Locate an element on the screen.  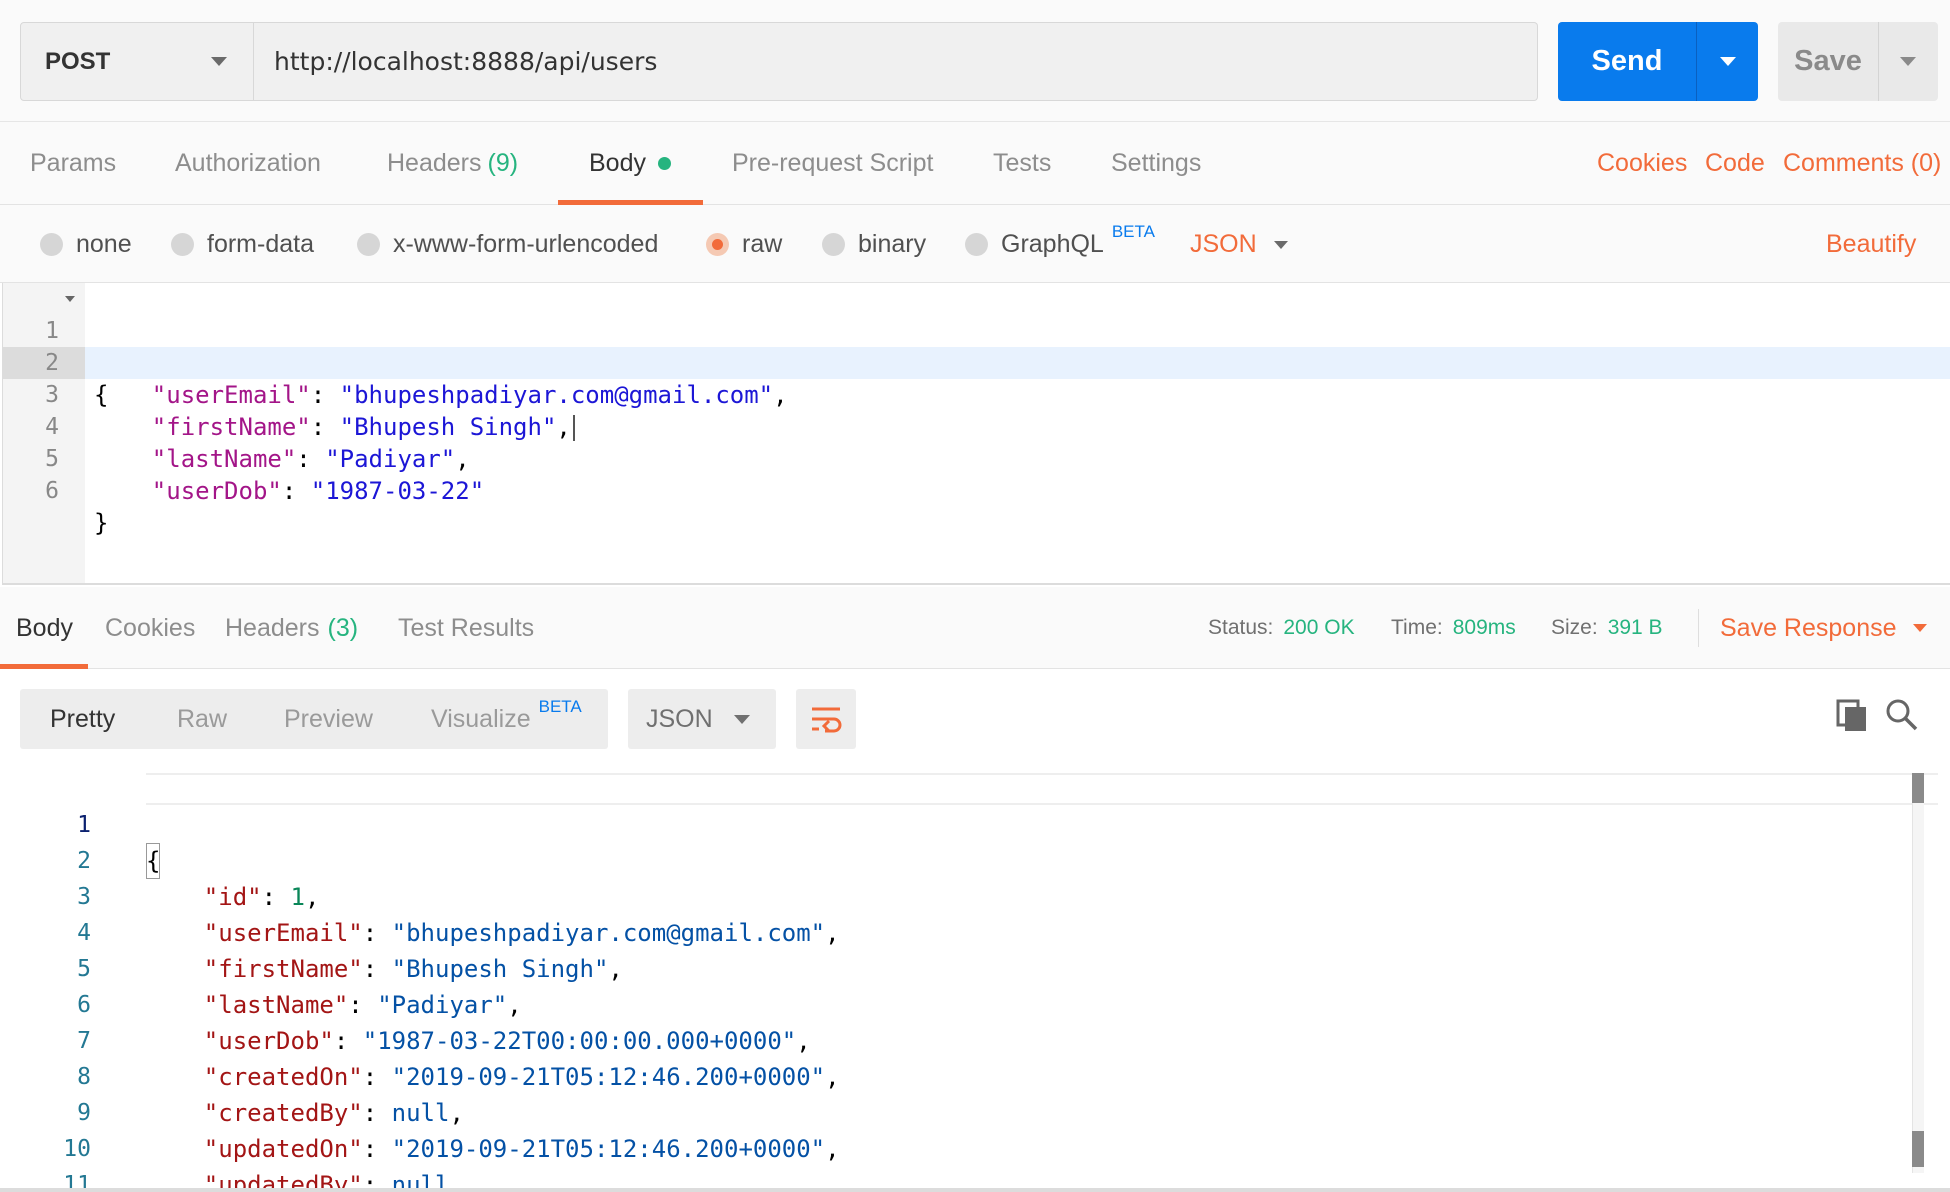
tab-authorization: Authorization is located at coordinates (248, 163).